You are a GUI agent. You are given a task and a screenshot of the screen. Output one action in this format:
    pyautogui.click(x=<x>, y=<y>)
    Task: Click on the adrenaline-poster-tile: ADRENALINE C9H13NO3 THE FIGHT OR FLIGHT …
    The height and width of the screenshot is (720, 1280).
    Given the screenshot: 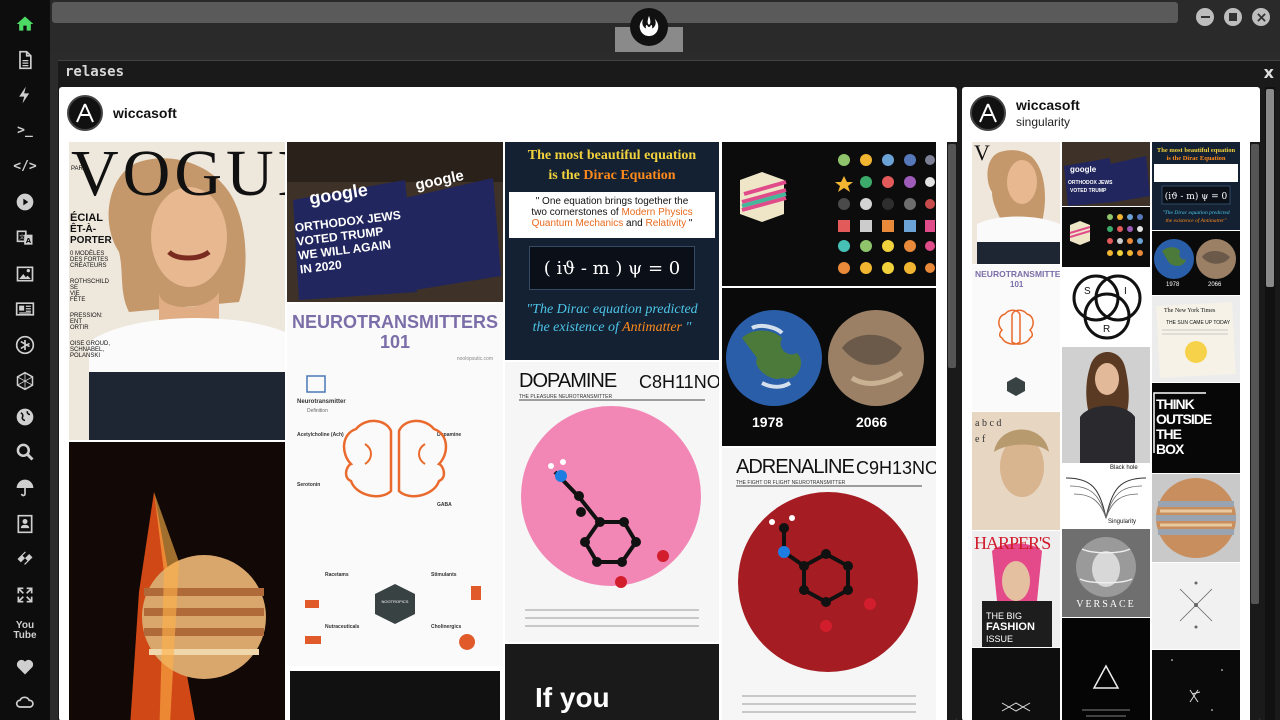 What is the action you would take?
    pyautogui.click(x=829, y=584)
    